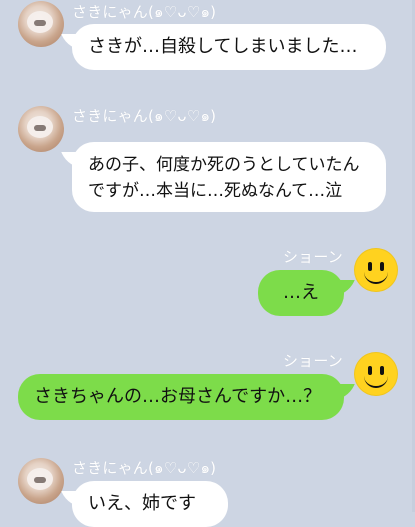  What do you see at coordinates (215, 191) in the screenshot?
I see `message-text-line: ですが…本当に…死ぬなんて…泣` at bounding box center [215, 191].